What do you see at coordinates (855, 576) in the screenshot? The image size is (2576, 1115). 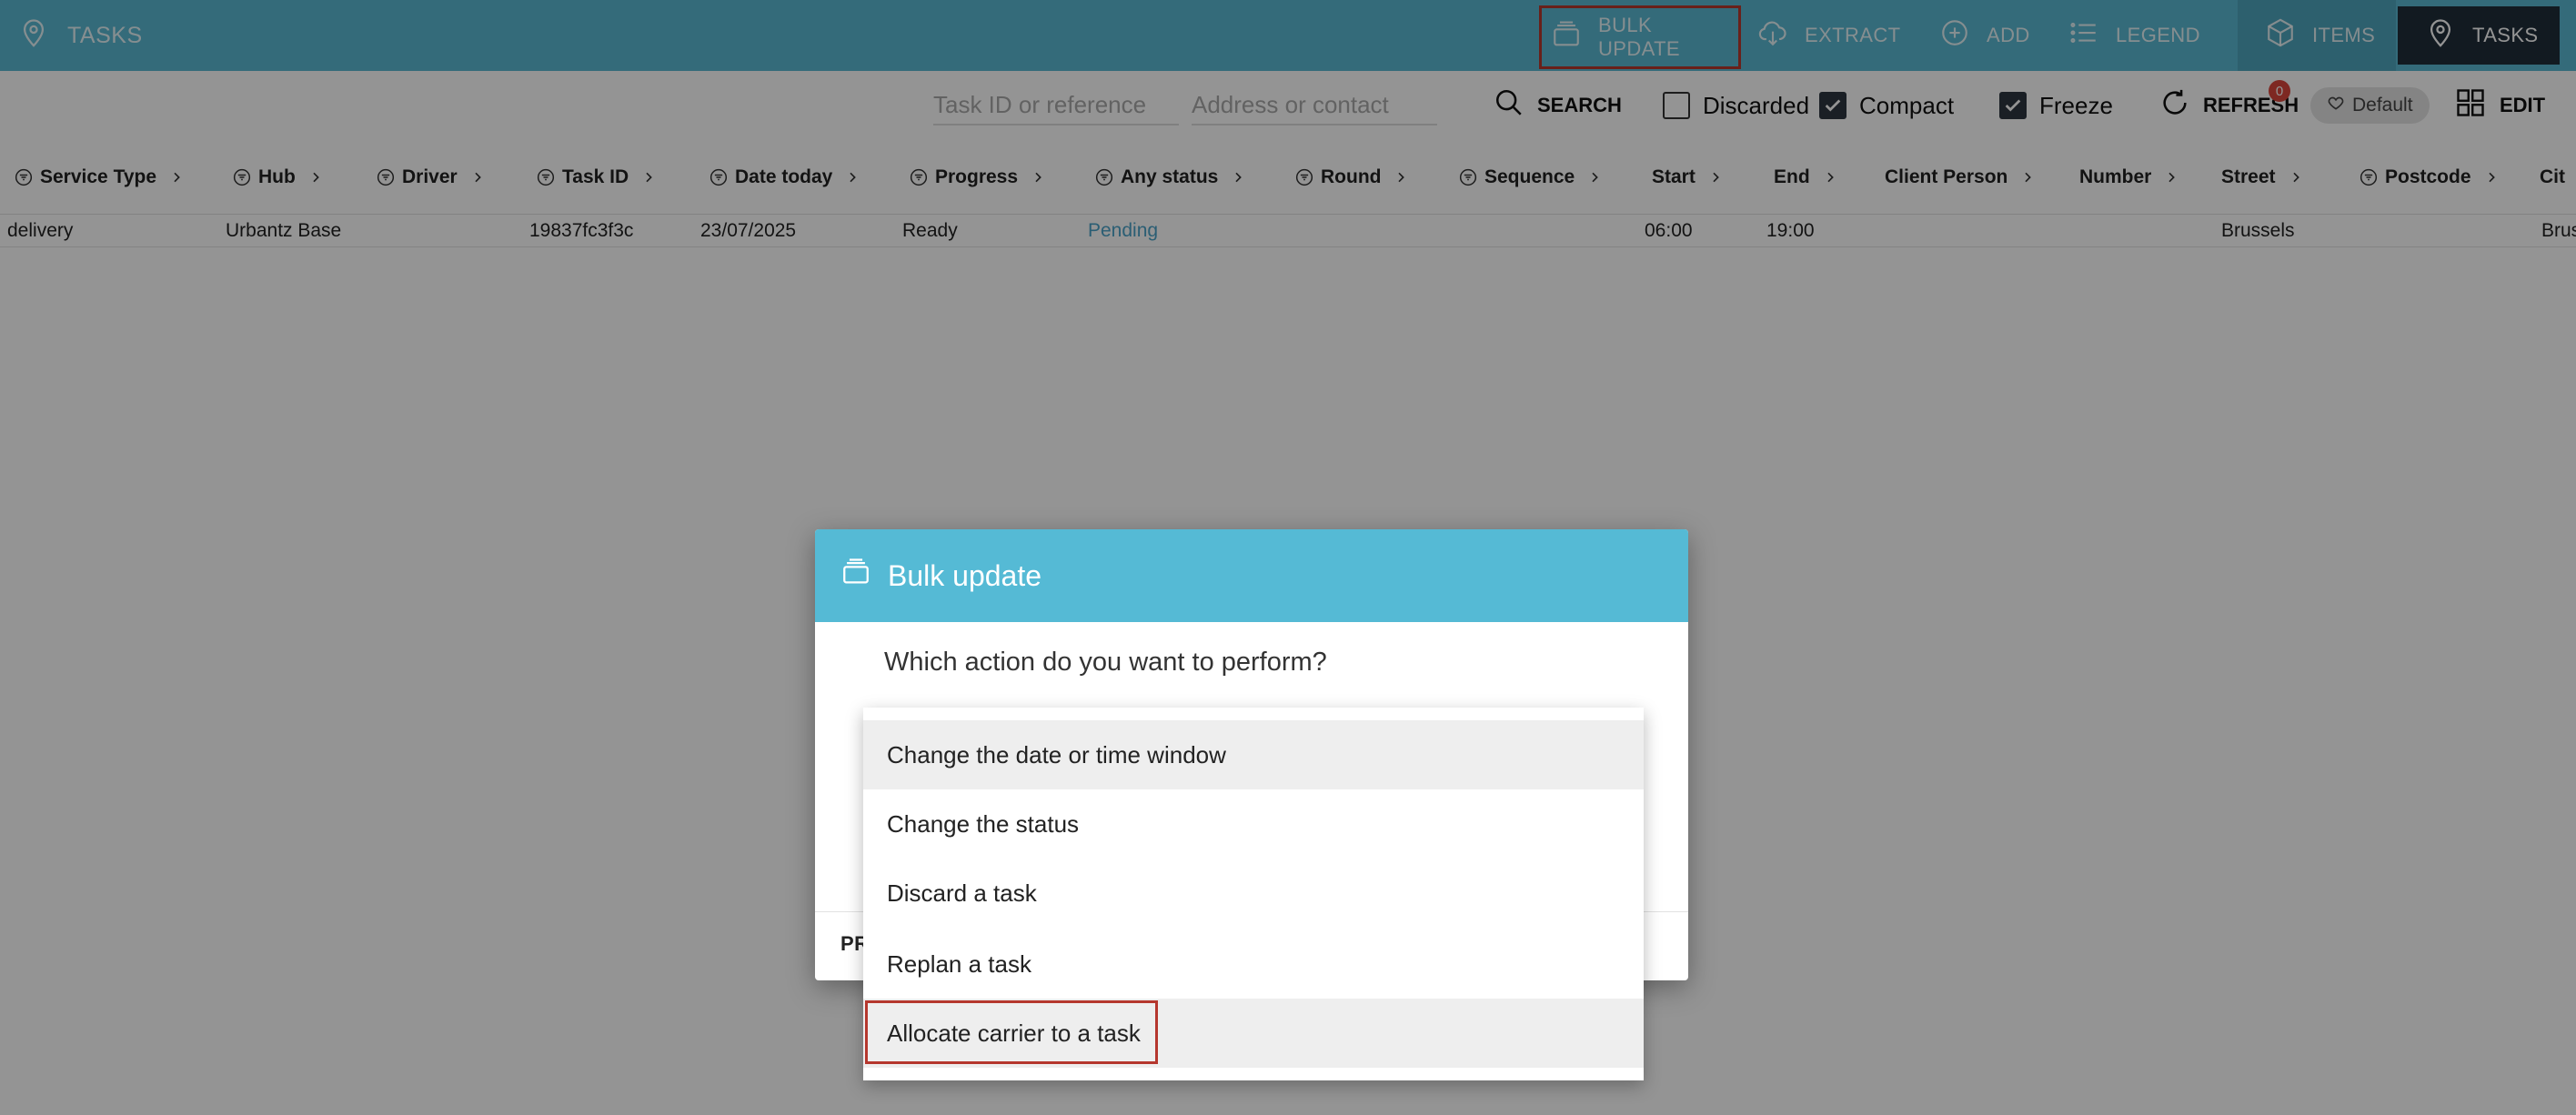 I see `archive-box-icon` at bounding box center [855, 576].